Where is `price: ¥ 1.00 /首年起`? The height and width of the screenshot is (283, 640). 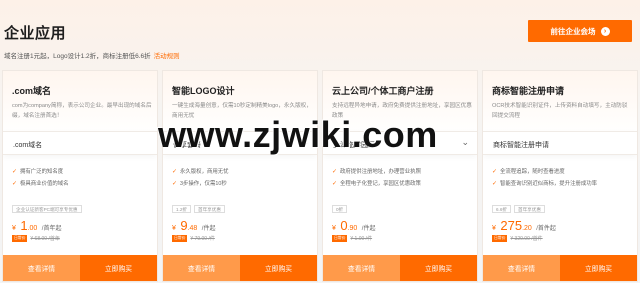 price: ¥ 1.00 /首年起 is located at coordinates (36, 226).